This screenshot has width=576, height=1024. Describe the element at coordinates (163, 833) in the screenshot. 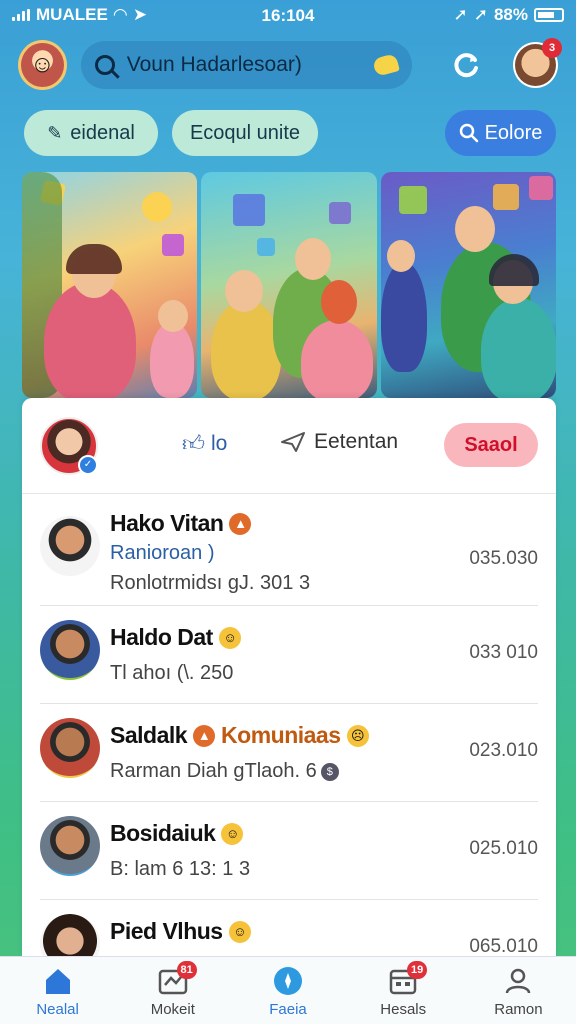

I see `contact-name-text: Bosidaiuk` at that location.